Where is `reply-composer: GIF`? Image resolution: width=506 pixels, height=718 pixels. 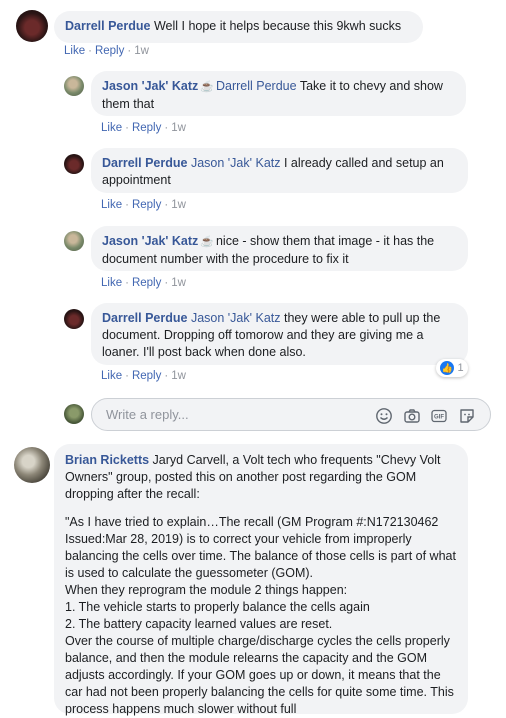
reply-composer: GIF is located at coordinates (291, 414).